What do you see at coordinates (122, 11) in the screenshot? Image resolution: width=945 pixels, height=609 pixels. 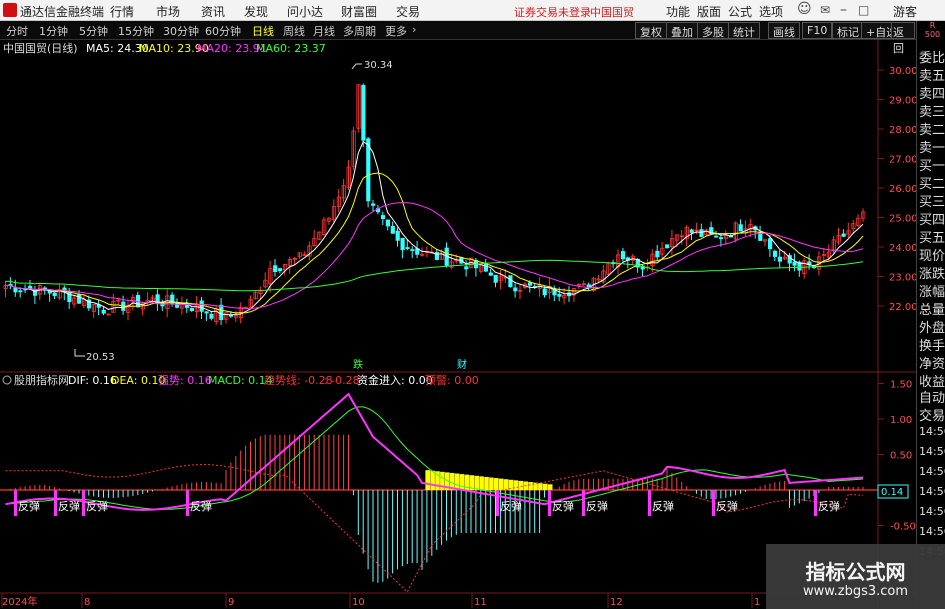 I see `menu-hangqing: 行情` at bounding box center [122, 11].